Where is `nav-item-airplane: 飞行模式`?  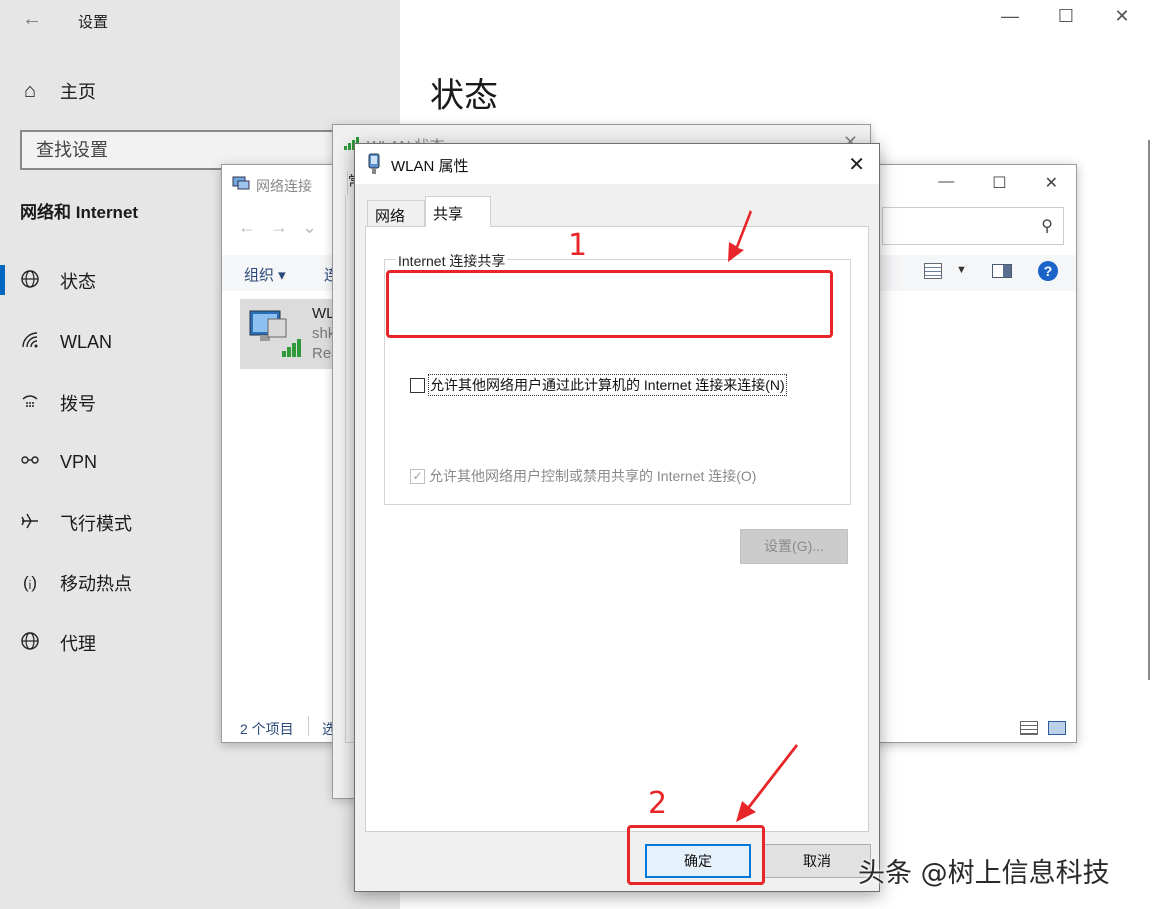 nav-item-airplane: 飞行模式 is located at coordinates (76, 523).